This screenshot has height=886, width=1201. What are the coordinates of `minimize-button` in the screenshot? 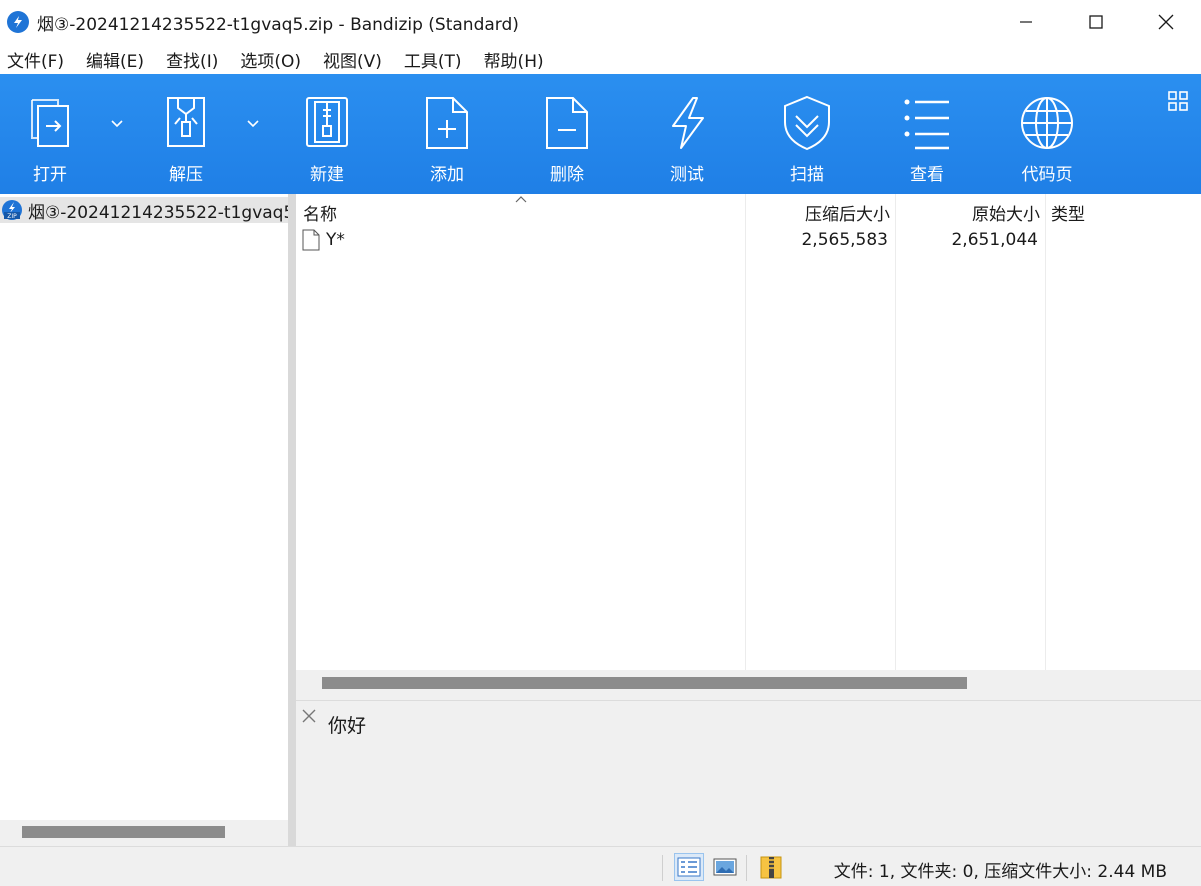 It's located at (1026, 22).